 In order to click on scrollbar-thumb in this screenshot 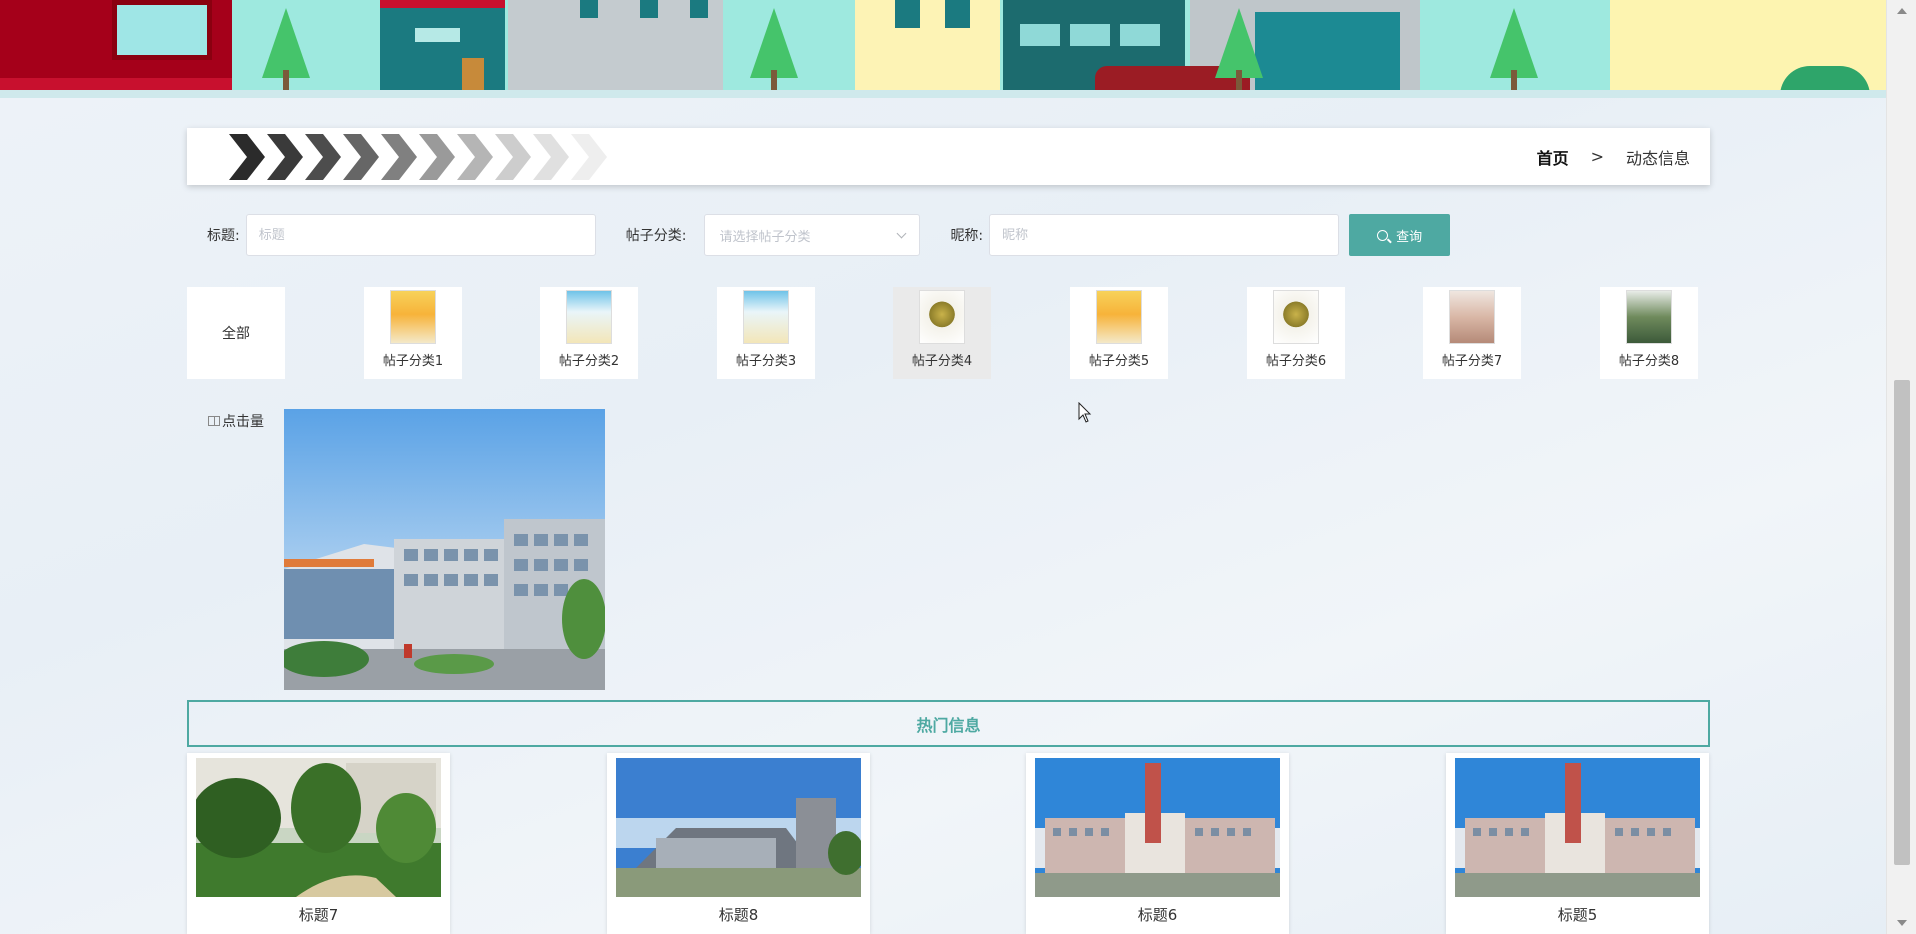, I will do `click(1902, 622)`.